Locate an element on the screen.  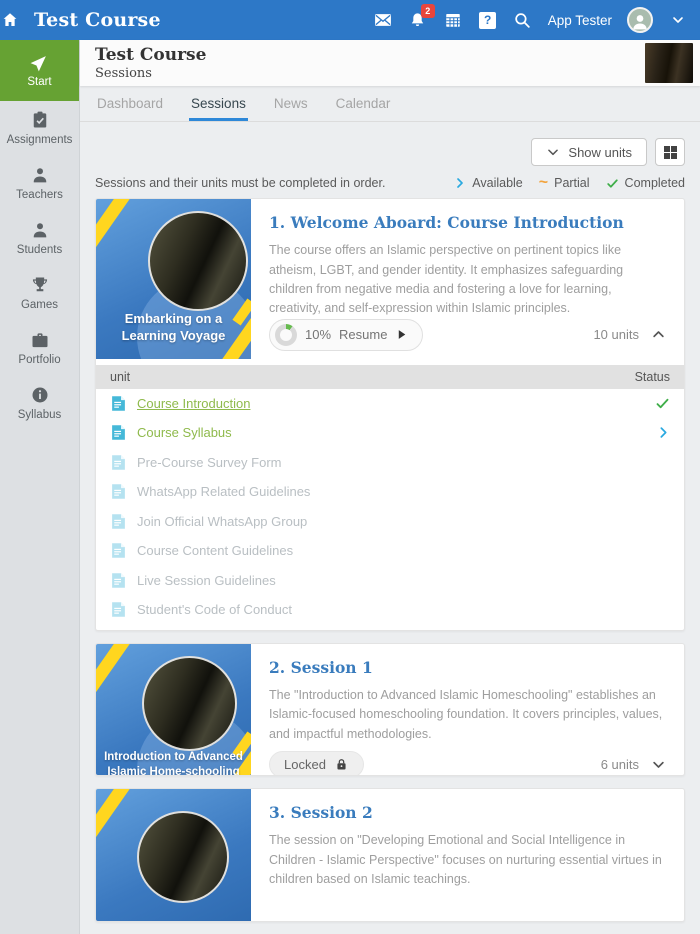
sidebar-item-students: Students is located at coordinates (39, 238).